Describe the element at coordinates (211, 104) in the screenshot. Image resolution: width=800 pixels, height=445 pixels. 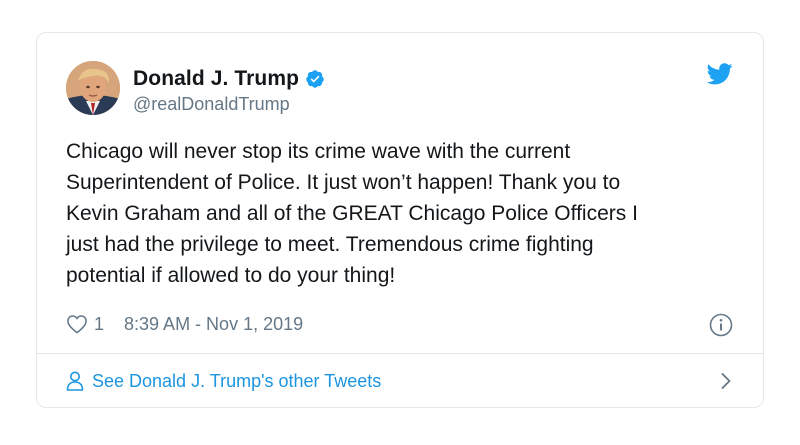
I see `author-handle: @realDonaldTrump` at that location.